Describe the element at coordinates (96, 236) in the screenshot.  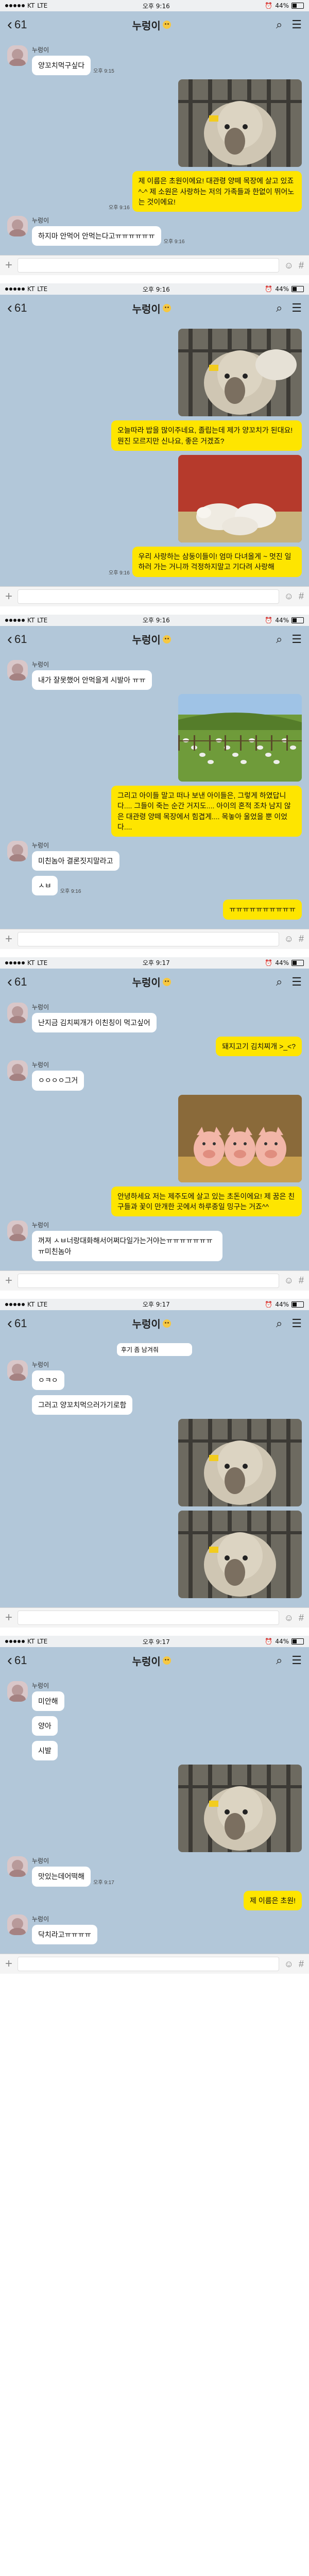
I see `message-bubble: 하지마 안먹어 안먹는다고ㅠㅠㅠㅠㅠㅠ` at that location.